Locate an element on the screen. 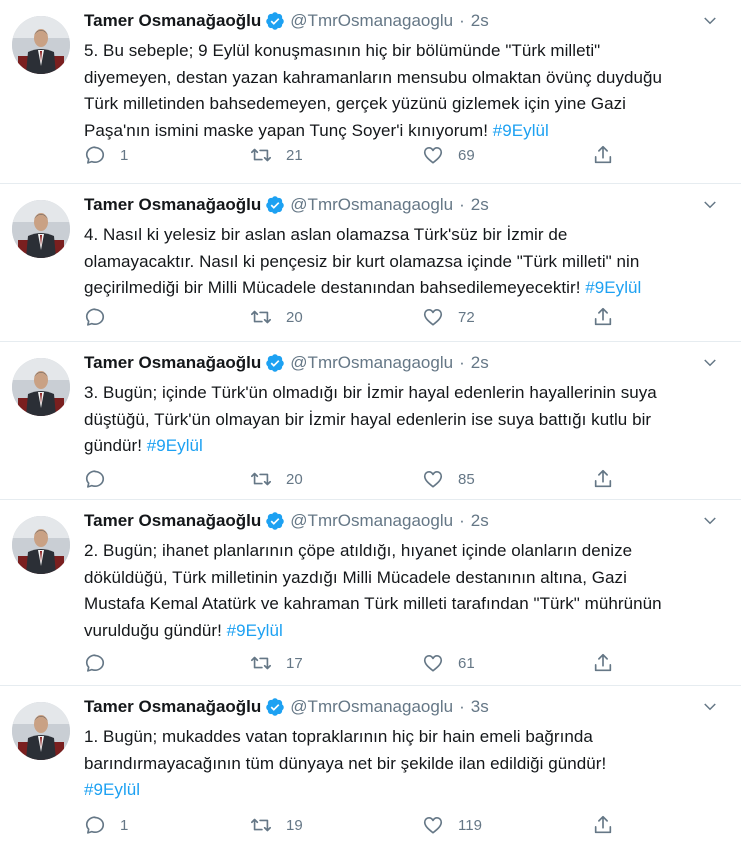  like-count: 72 is located at coordinates (466, 317).